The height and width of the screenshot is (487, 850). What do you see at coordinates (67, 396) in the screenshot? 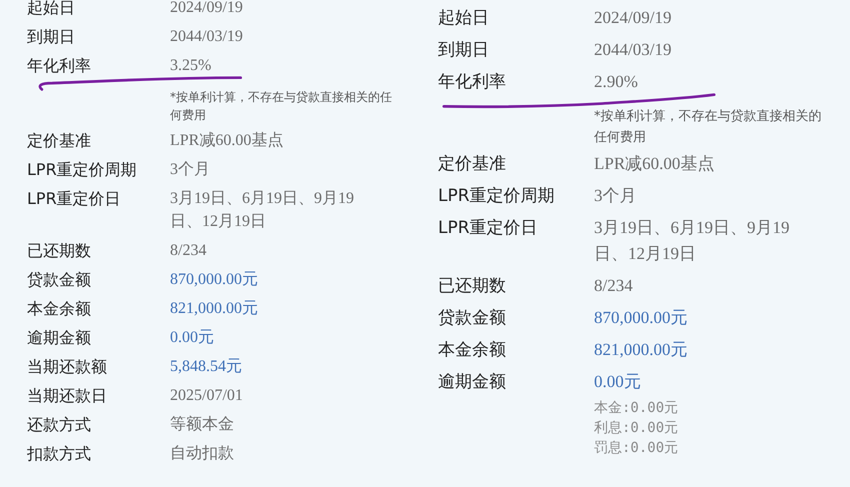
I see `field-label: 当期还款日` at bounding box center [67, 396].